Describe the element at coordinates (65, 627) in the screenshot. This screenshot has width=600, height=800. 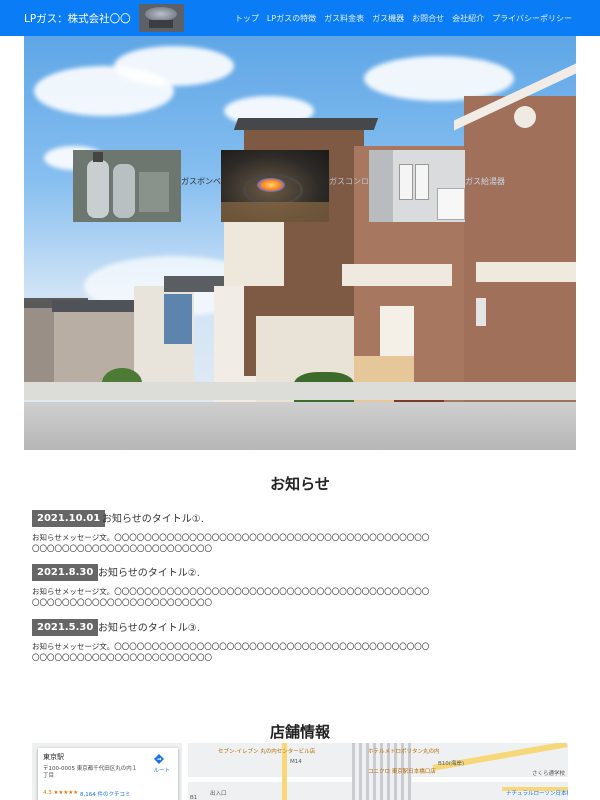
I see `news-date: 2021.5.30` at that location.